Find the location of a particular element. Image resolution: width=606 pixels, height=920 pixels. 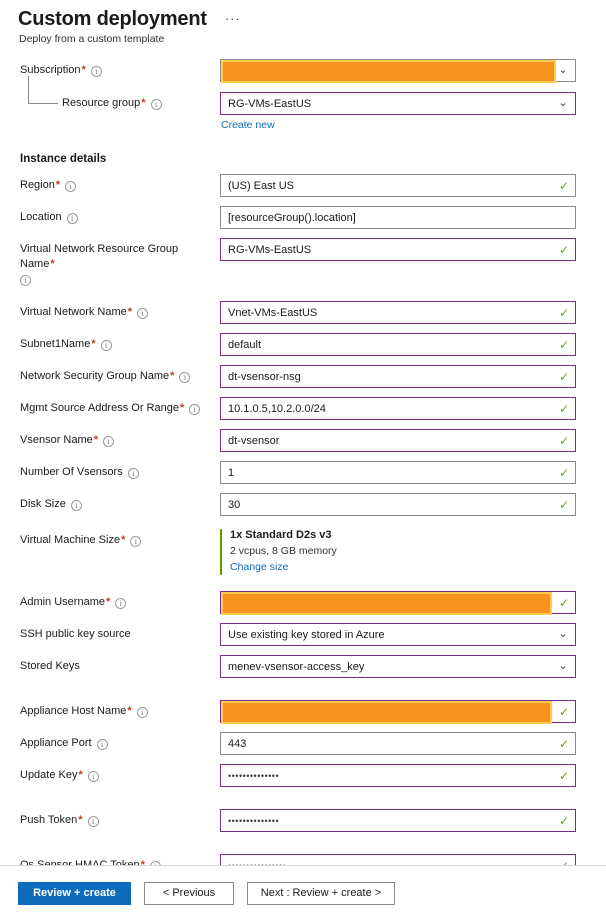

vnet-resource-group-name-value: RG-VMs-EastUS is located at coordinates (270, 249).